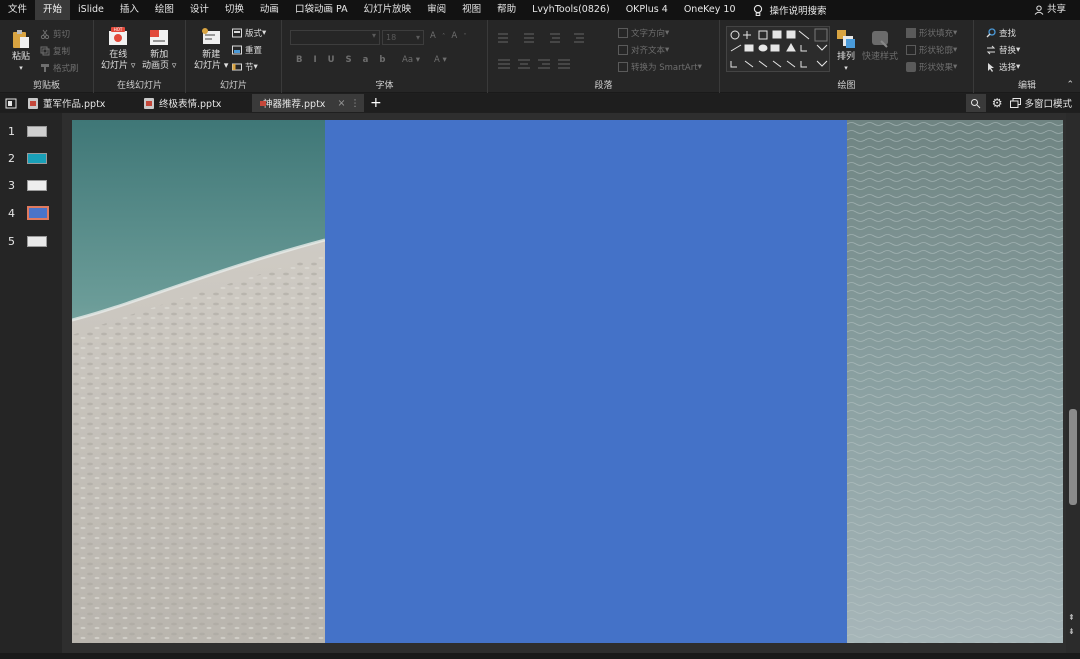 This screenshot has height=659, width=1080. Describe the element at coordinates (789, 10) in the screenshot. I see `tell-me-search: 操作说明搜索` at that location.